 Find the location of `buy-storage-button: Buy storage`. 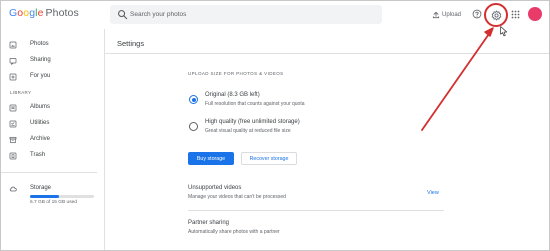

buy-storage-button: Buy storage is located at coordinates (211, 158).